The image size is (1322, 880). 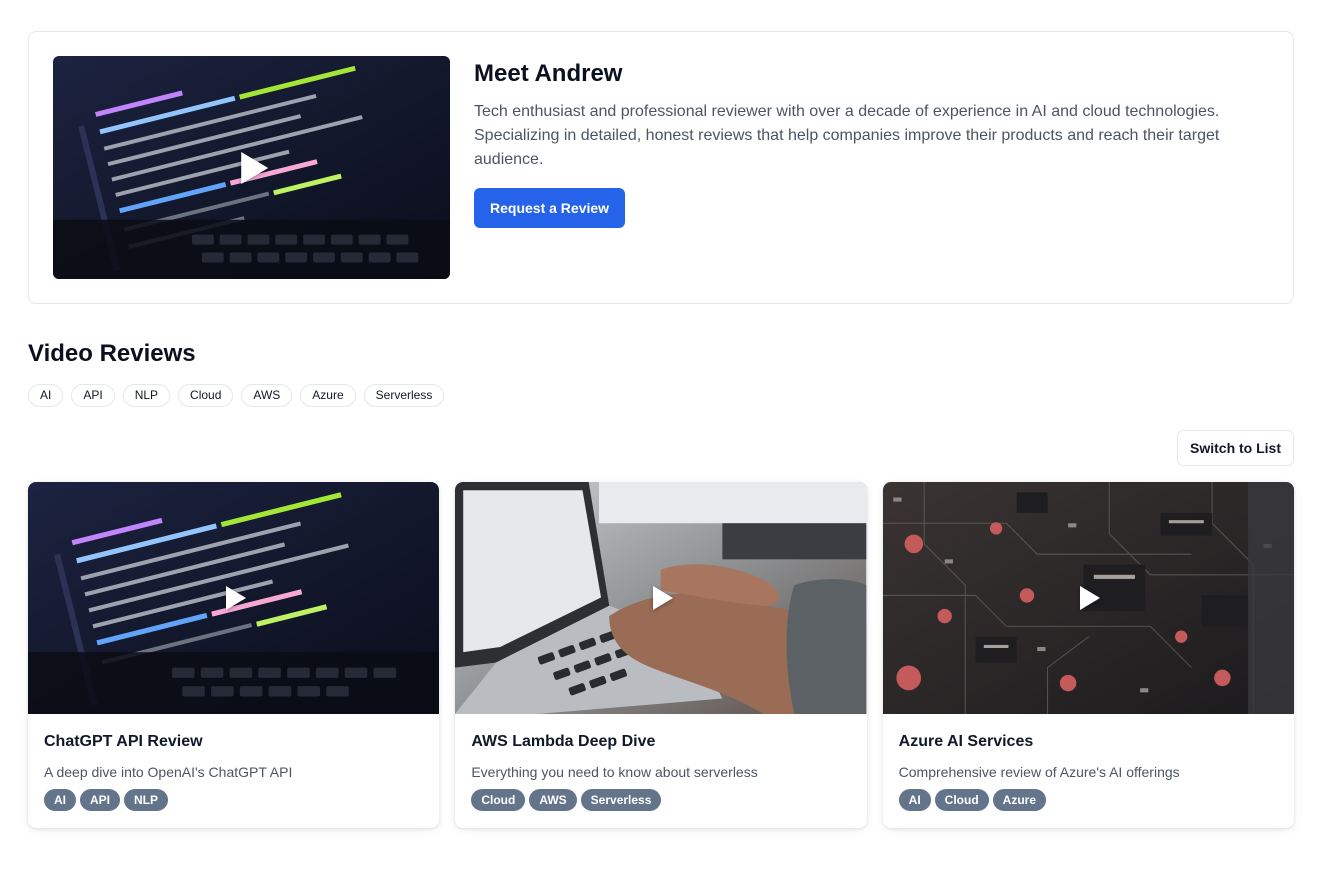 What do you see at coordinates (1235, 448) in the screenshot?
I see `switch-to-list-button: Switch to List` at bounding box center [1235, 448].